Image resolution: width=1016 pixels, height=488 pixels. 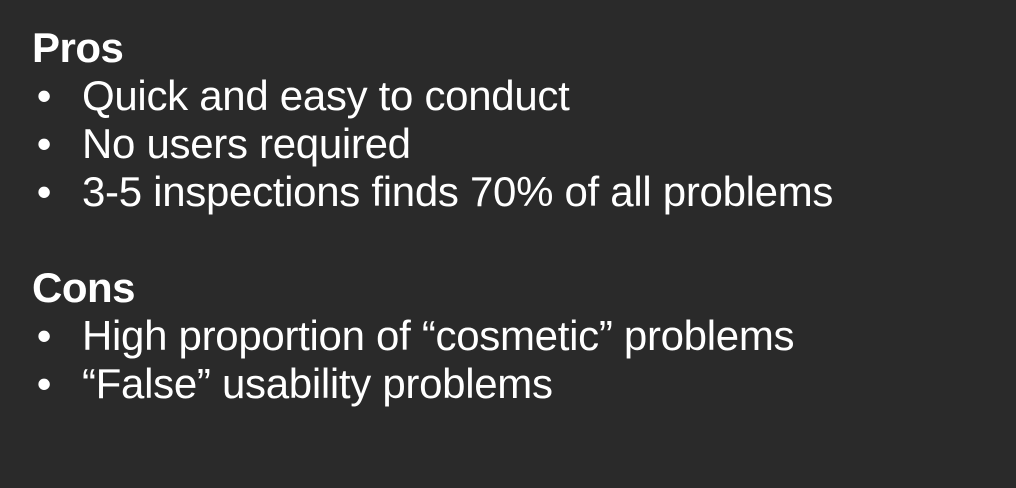 I want to click on pros-list-item: • No users required, so click(x=519, y=144).